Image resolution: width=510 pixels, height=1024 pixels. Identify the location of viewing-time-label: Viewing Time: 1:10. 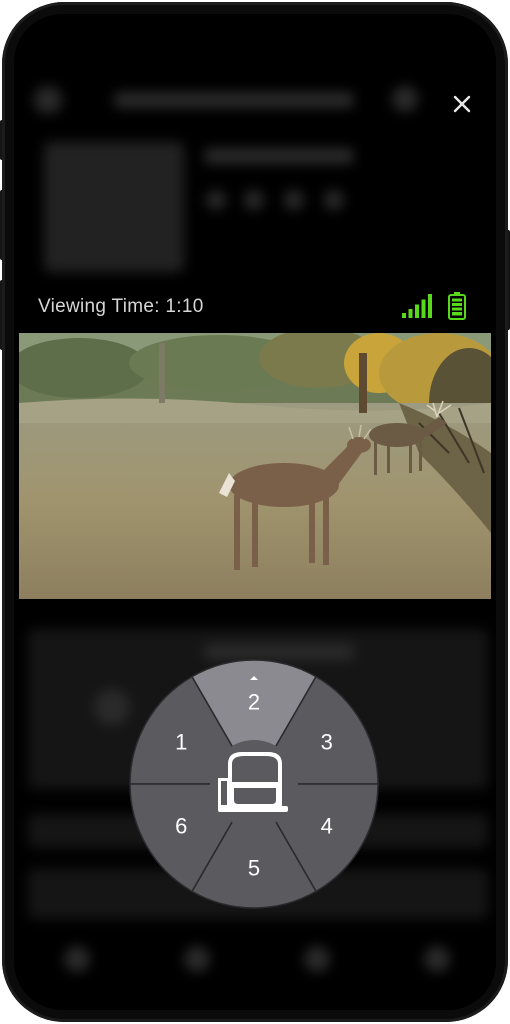
(121, 306).